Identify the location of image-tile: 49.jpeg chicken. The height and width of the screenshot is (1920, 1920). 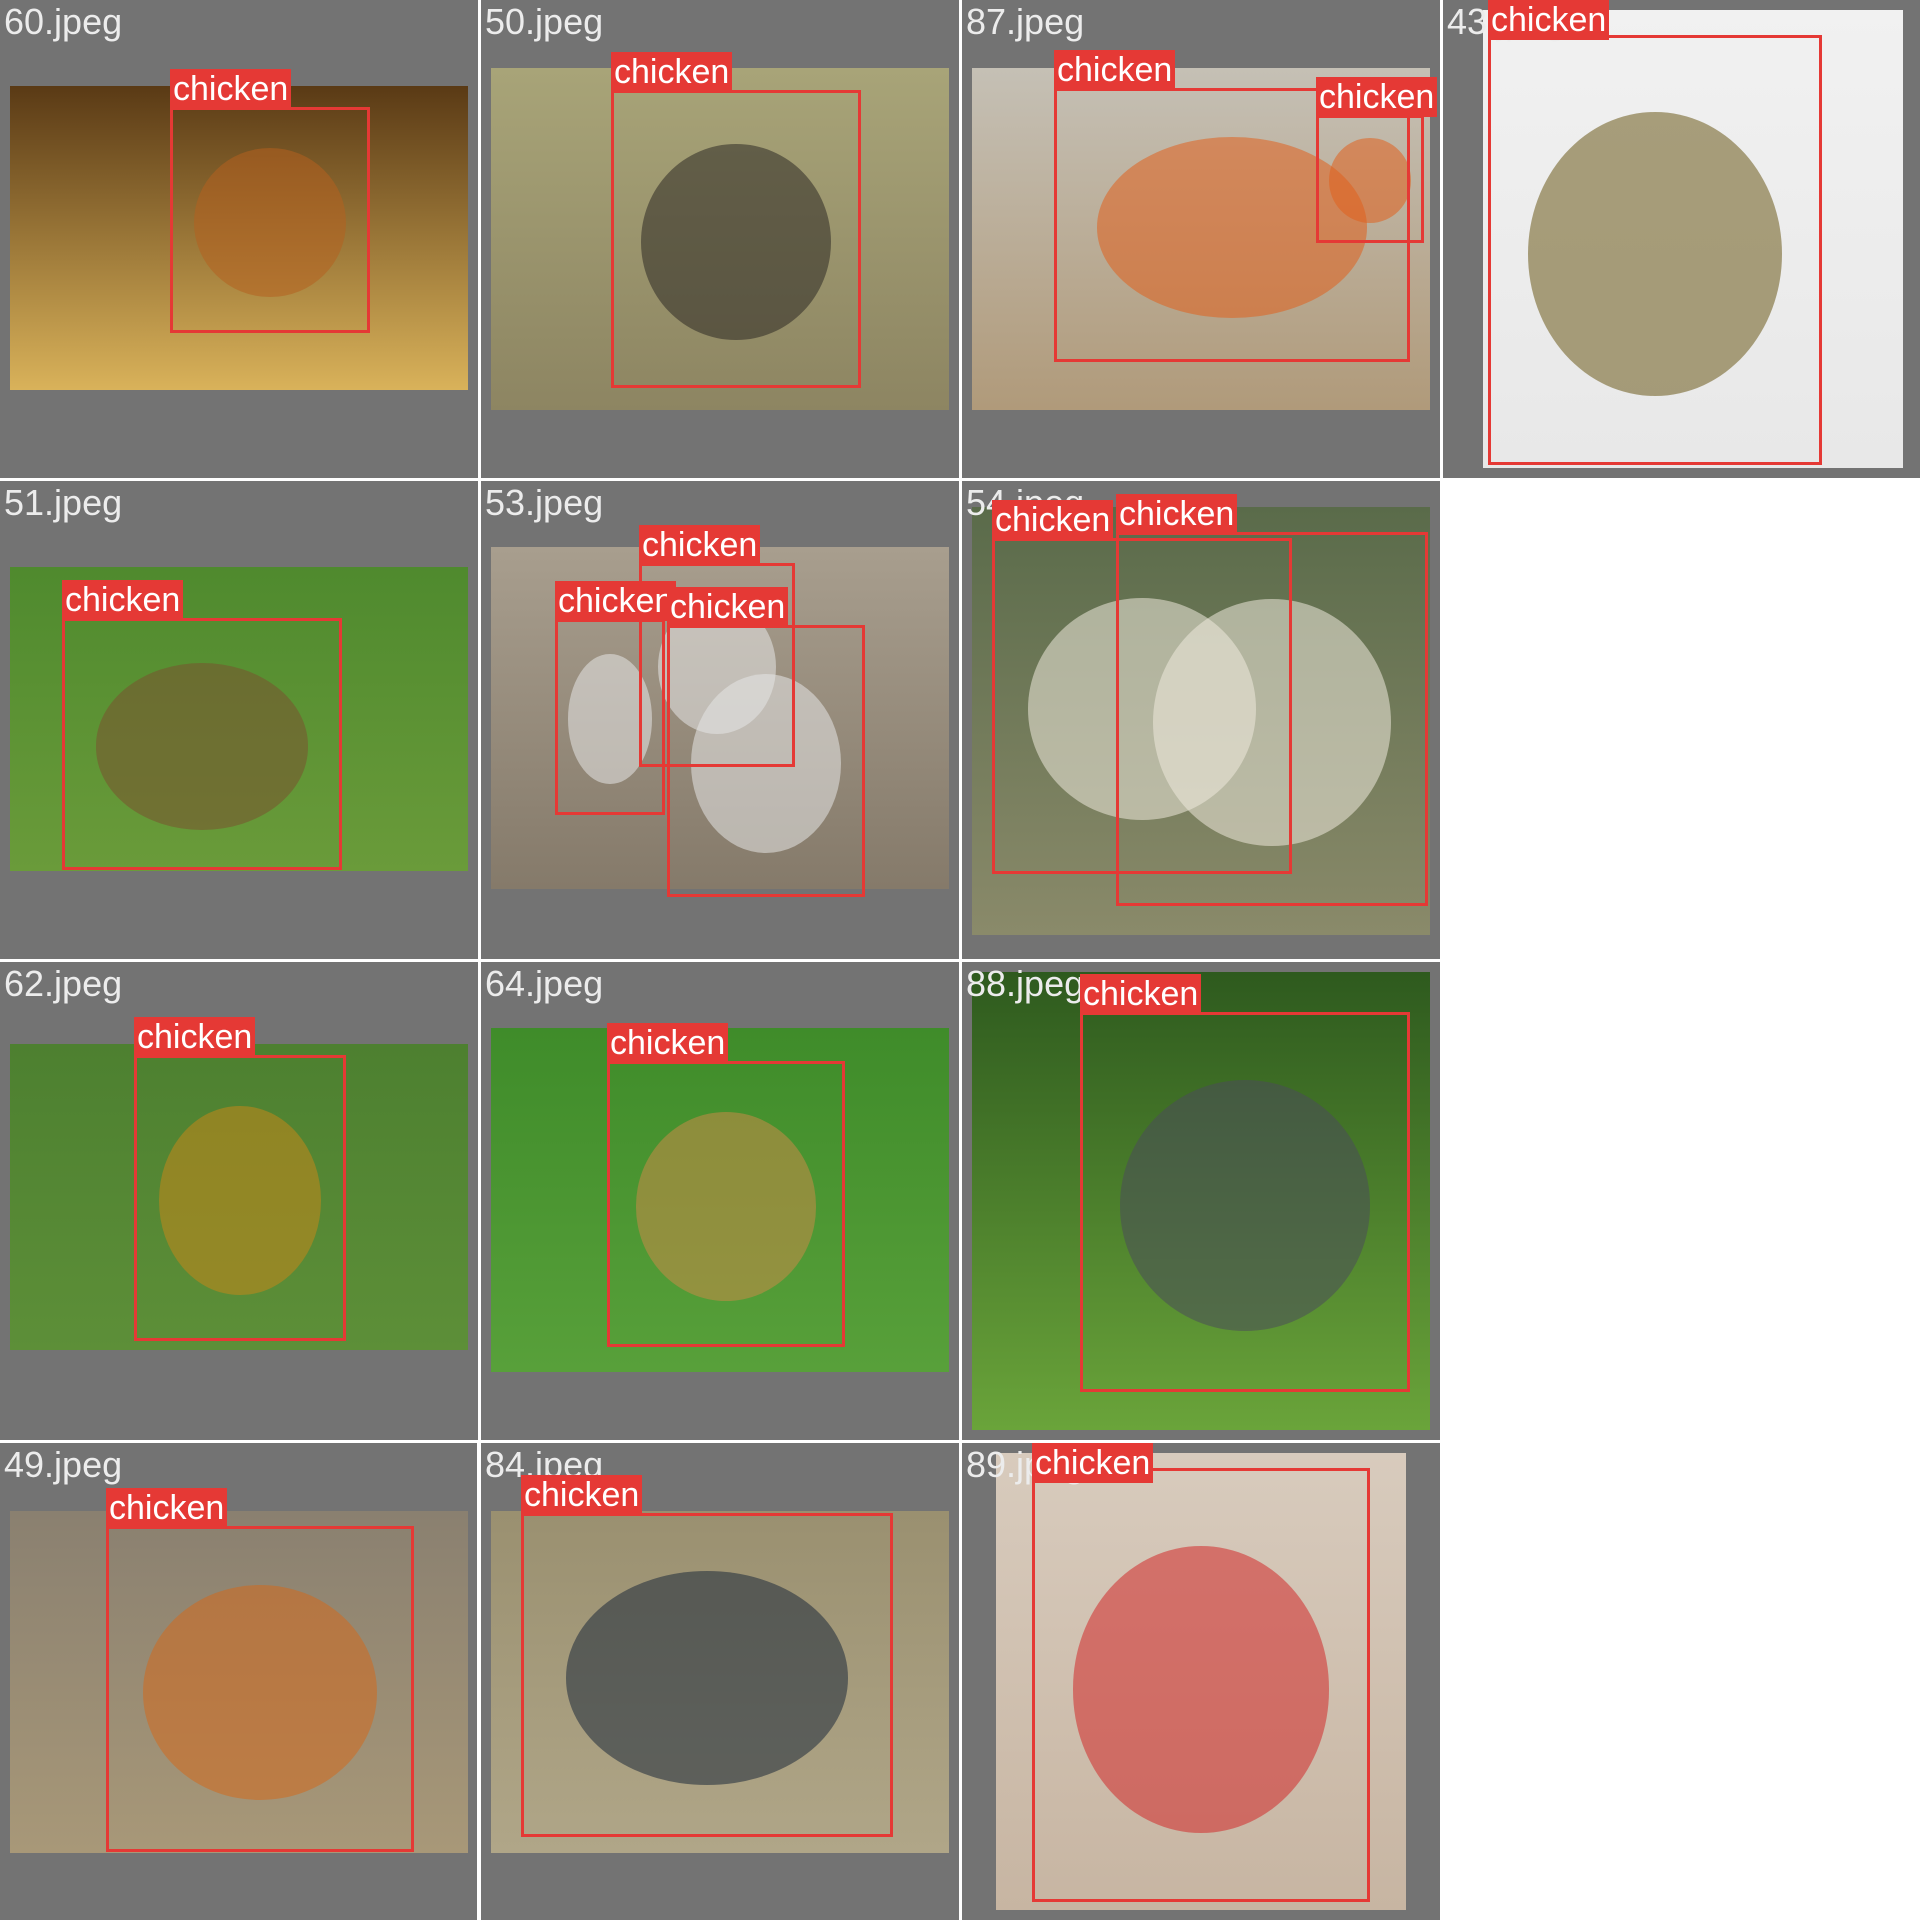
(238, 1681).